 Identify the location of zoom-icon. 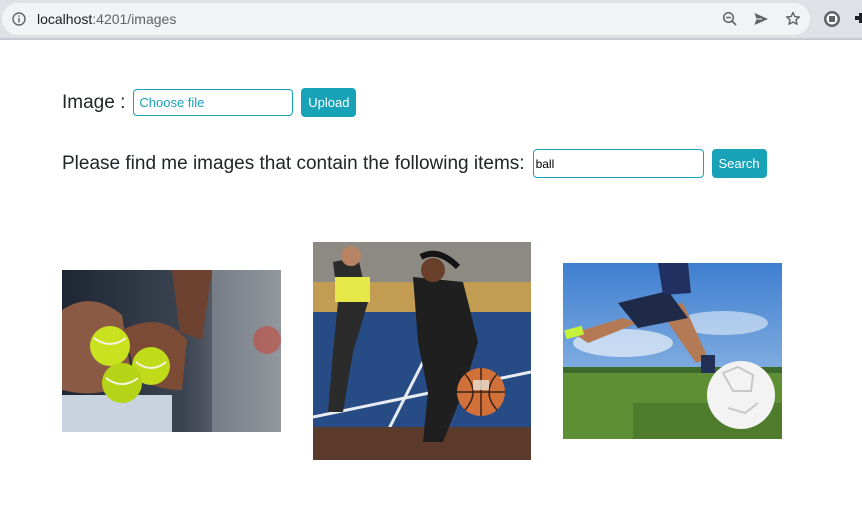
(730, 19).